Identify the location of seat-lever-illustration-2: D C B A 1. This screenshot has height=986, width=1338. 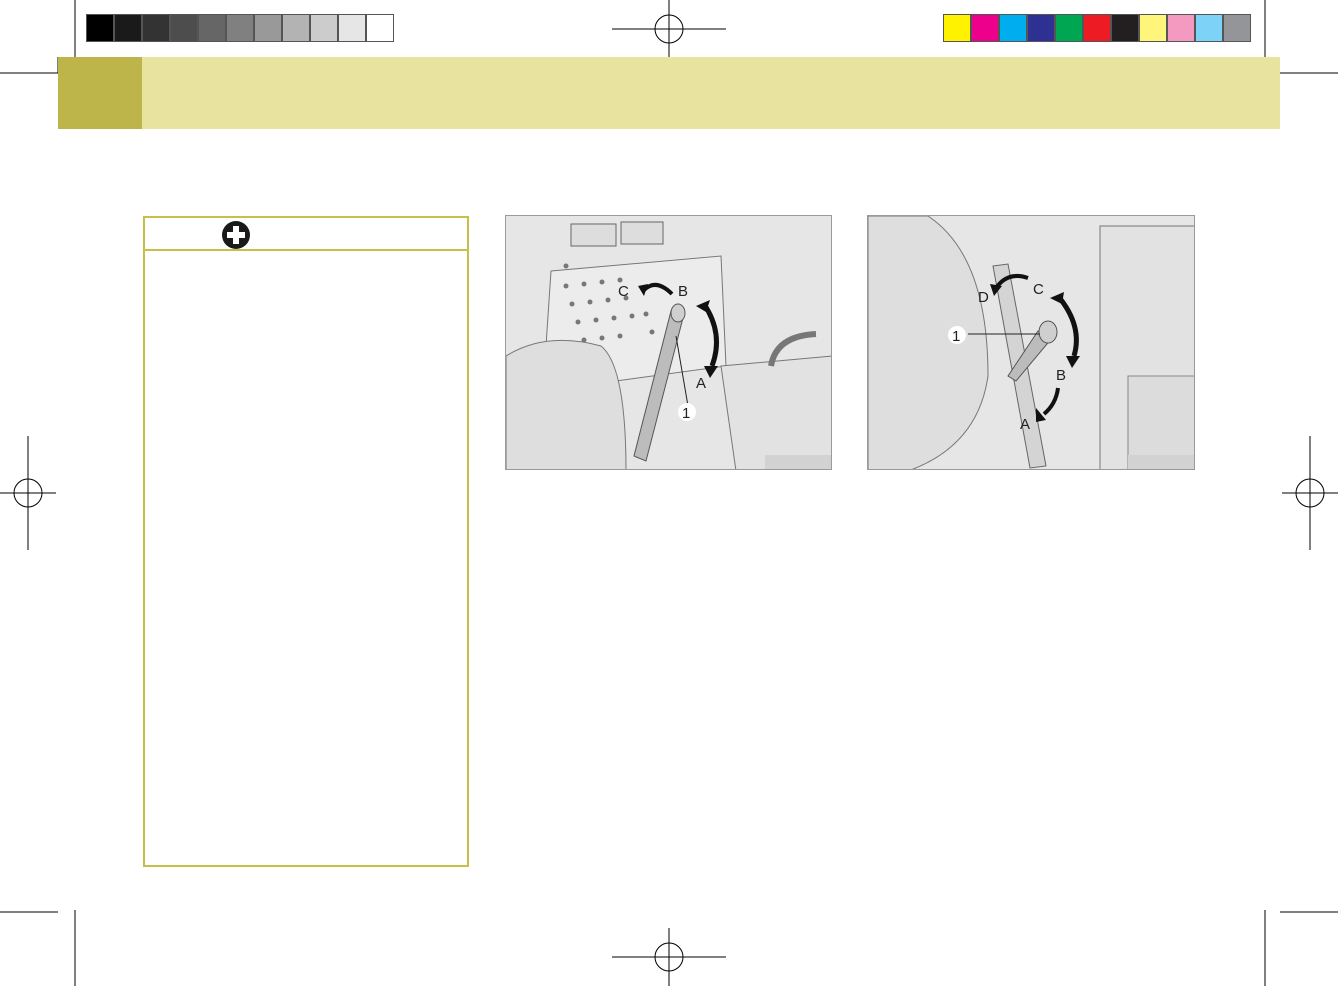
(1031, 342).